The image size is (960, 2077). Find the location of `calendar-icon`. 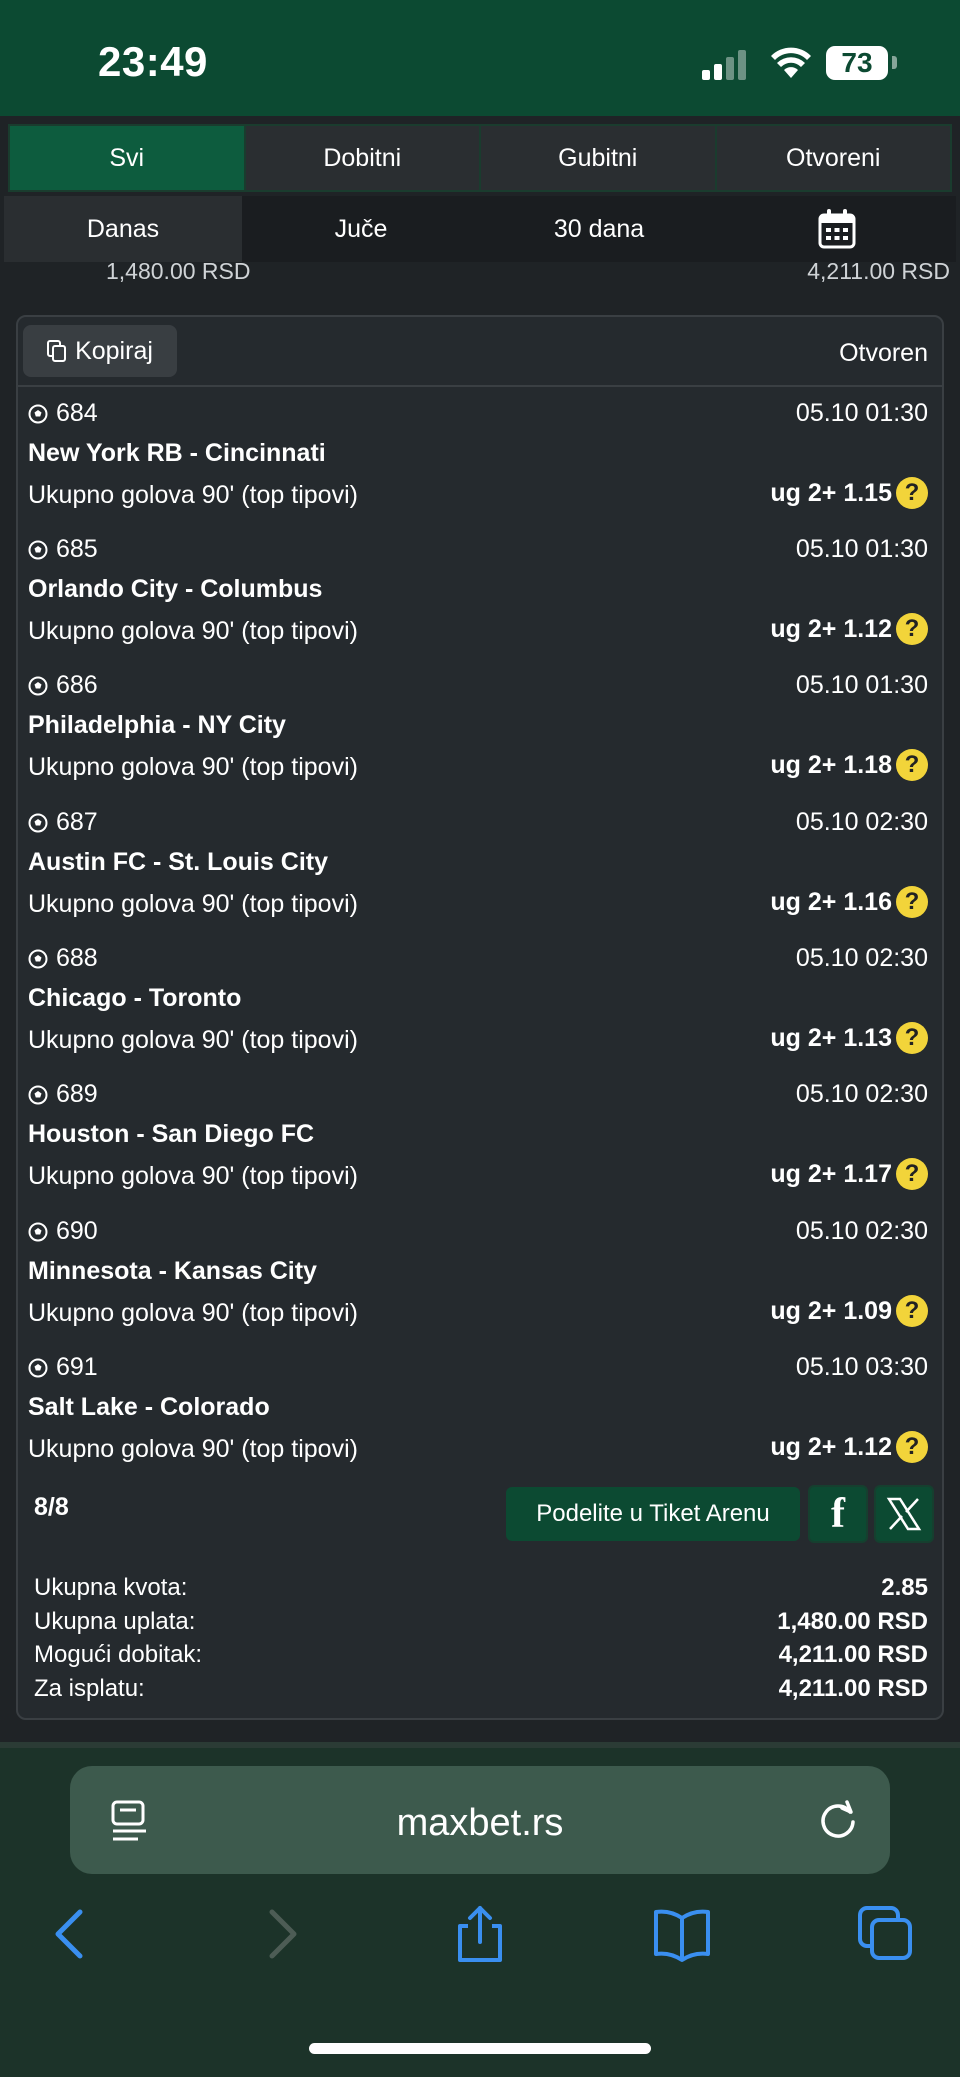

calendar-icon is located at coordinates (837, 229).